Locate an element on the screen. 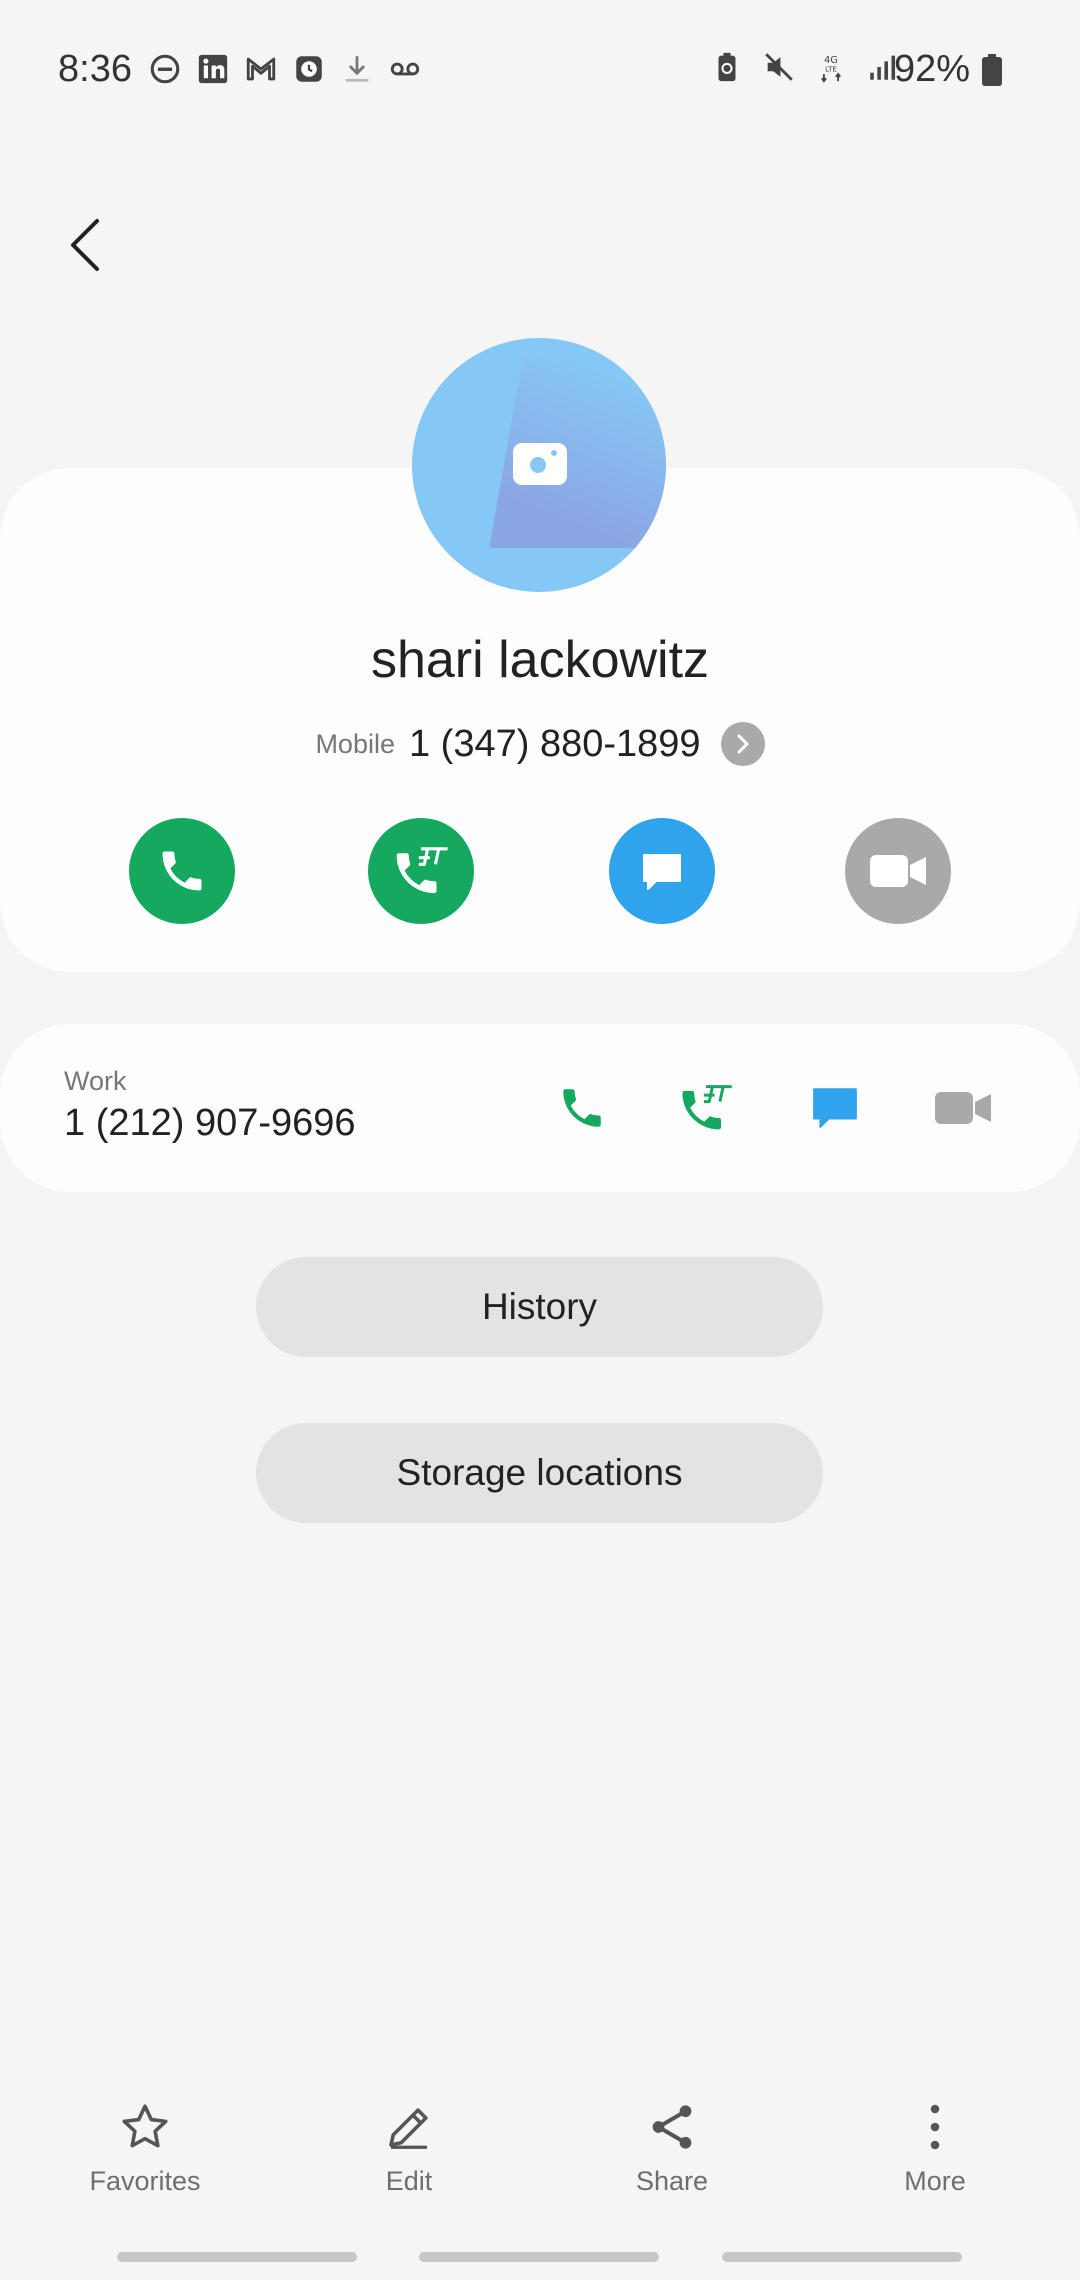 The width and height of the screenshot is (1080, 2280). work-number: 1 (212) 907-9696 is located at coordinates (210, 1123).